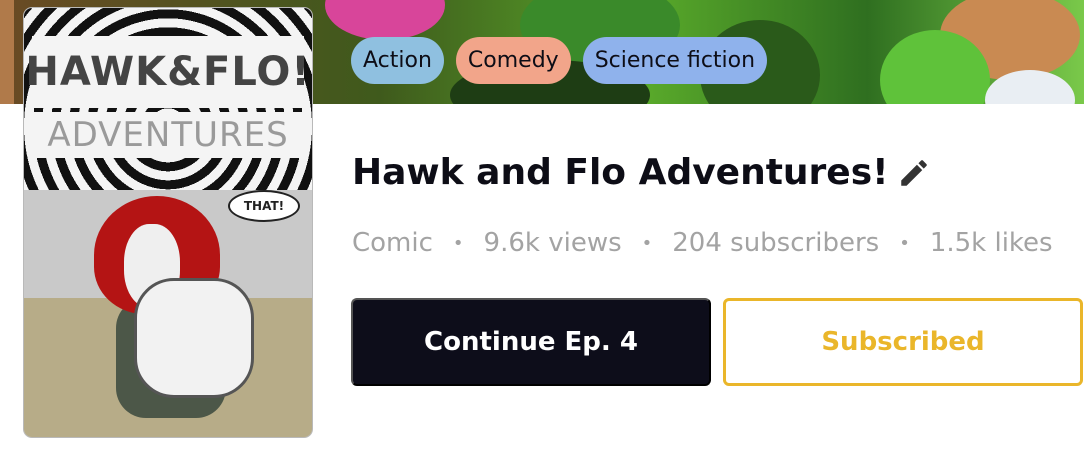  Describe the element at coordinates (914, 173) in the screenshot. I see `pencil-icon` at that location.